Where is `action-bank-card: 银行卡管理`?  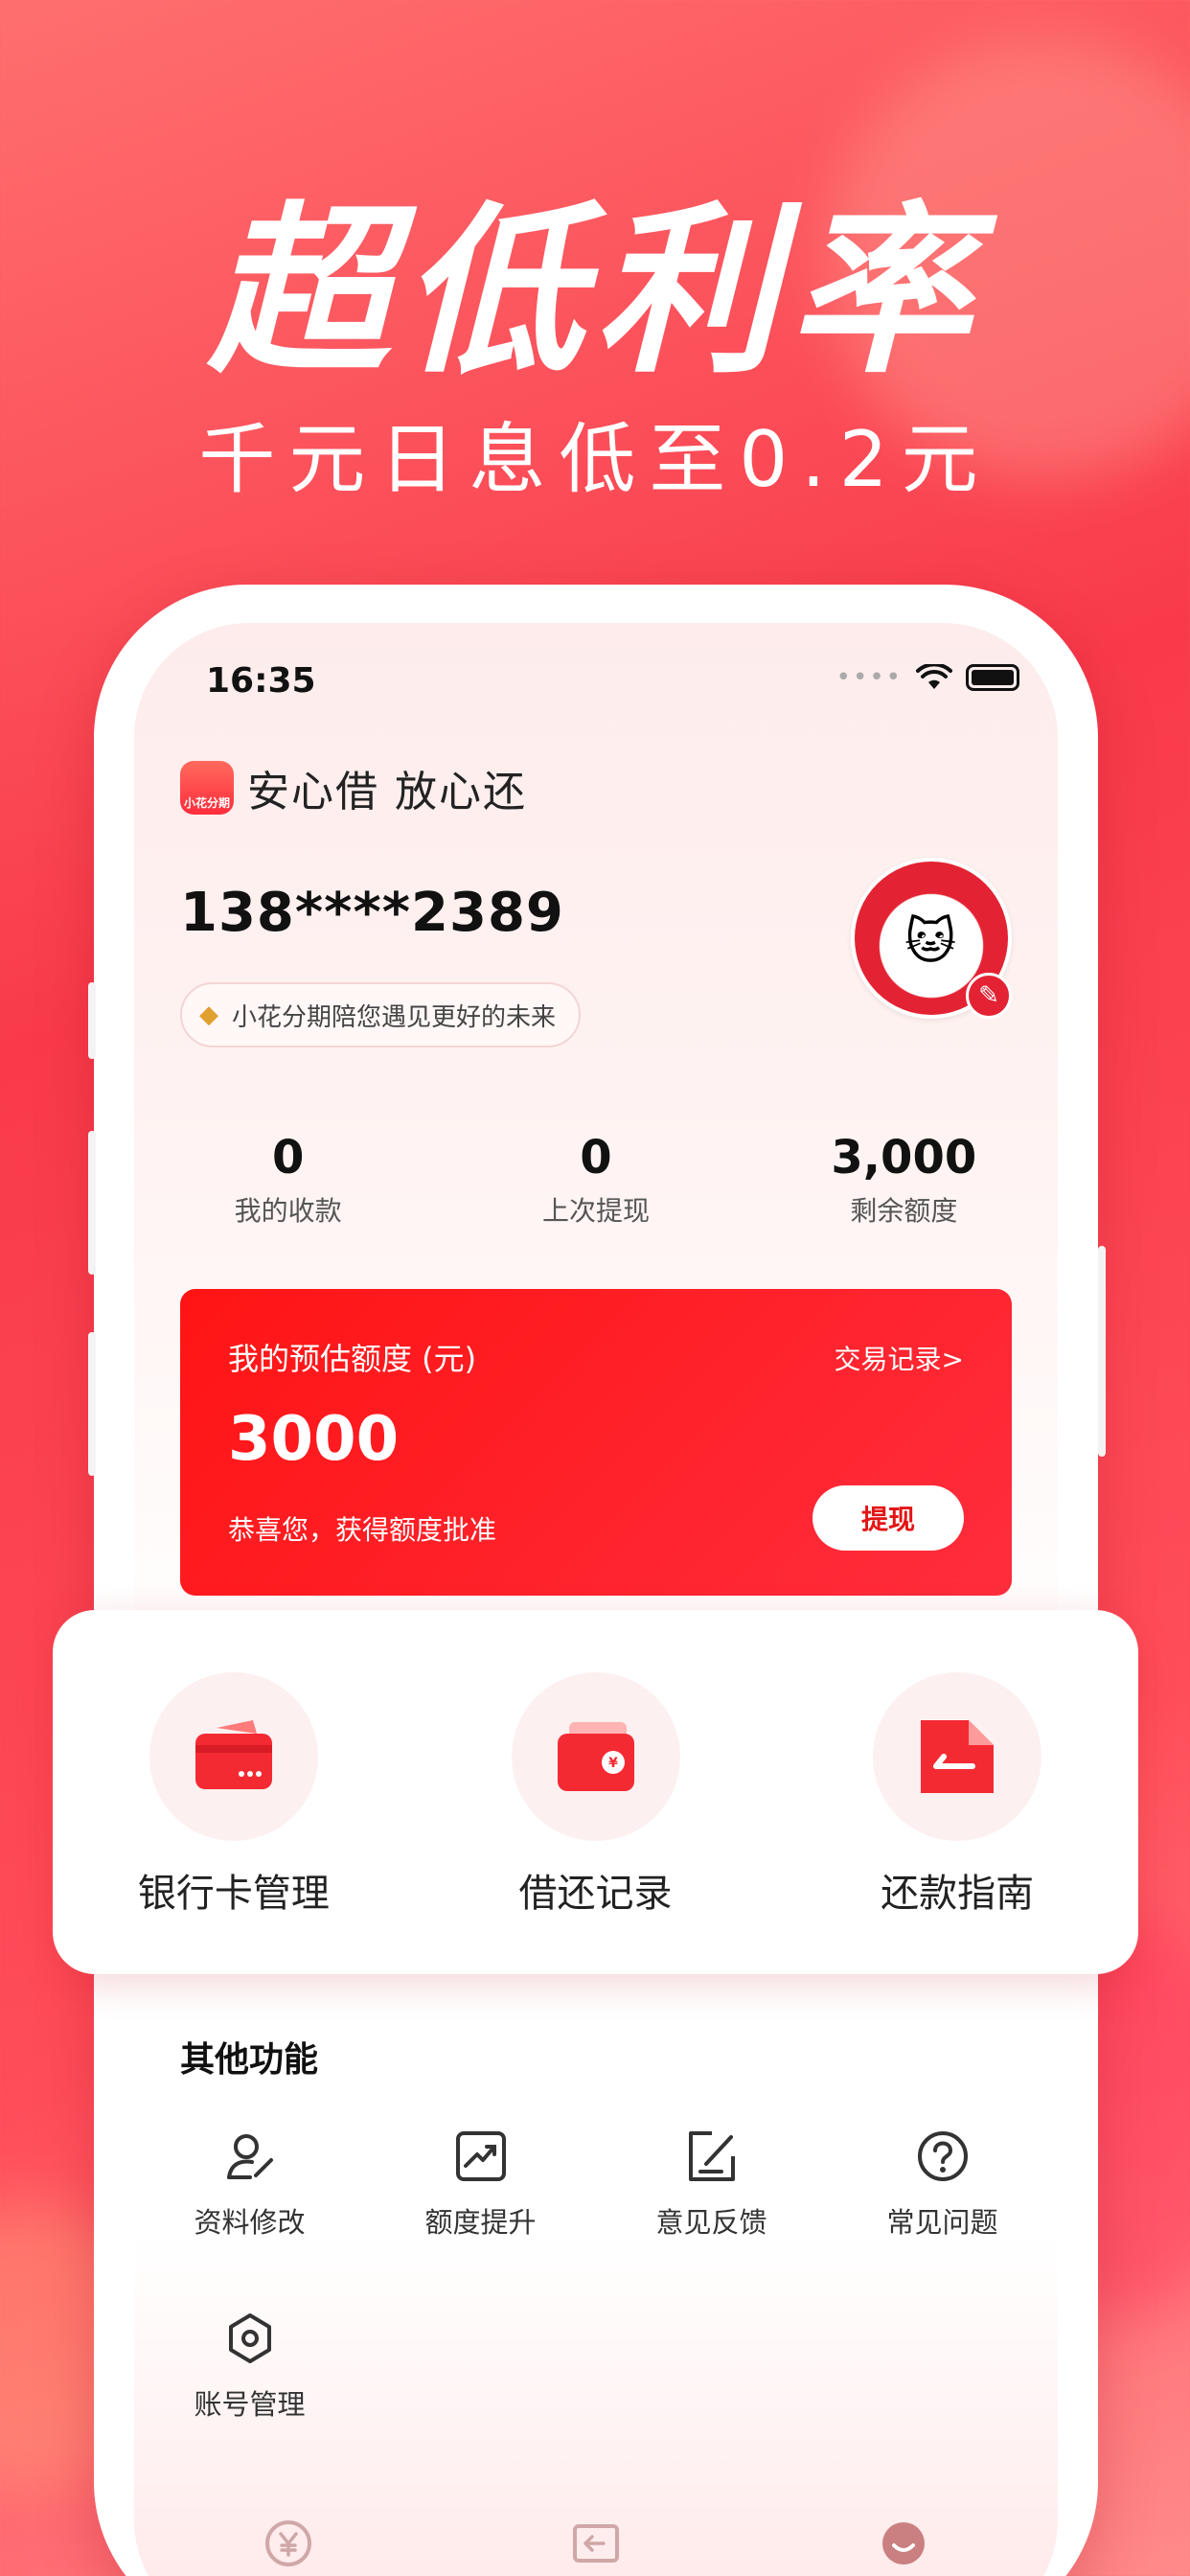 action-bank-card: 银行卡管理 is located at coordinates (234, 1792).